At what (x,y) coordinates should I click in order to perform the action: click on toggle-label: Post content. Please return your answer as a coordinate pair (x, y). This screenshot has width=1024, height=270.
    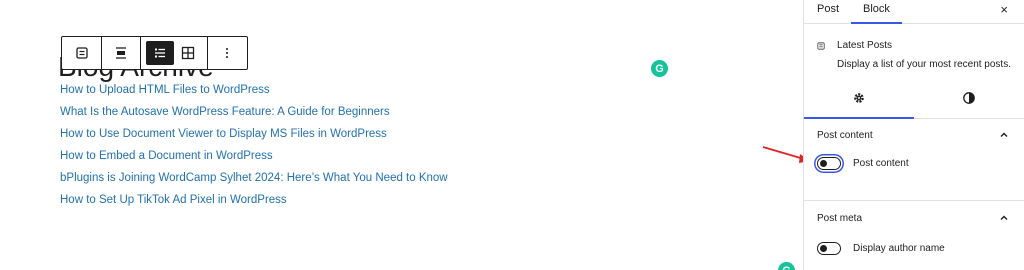
    Looking at the image, I should click on (881, 163).